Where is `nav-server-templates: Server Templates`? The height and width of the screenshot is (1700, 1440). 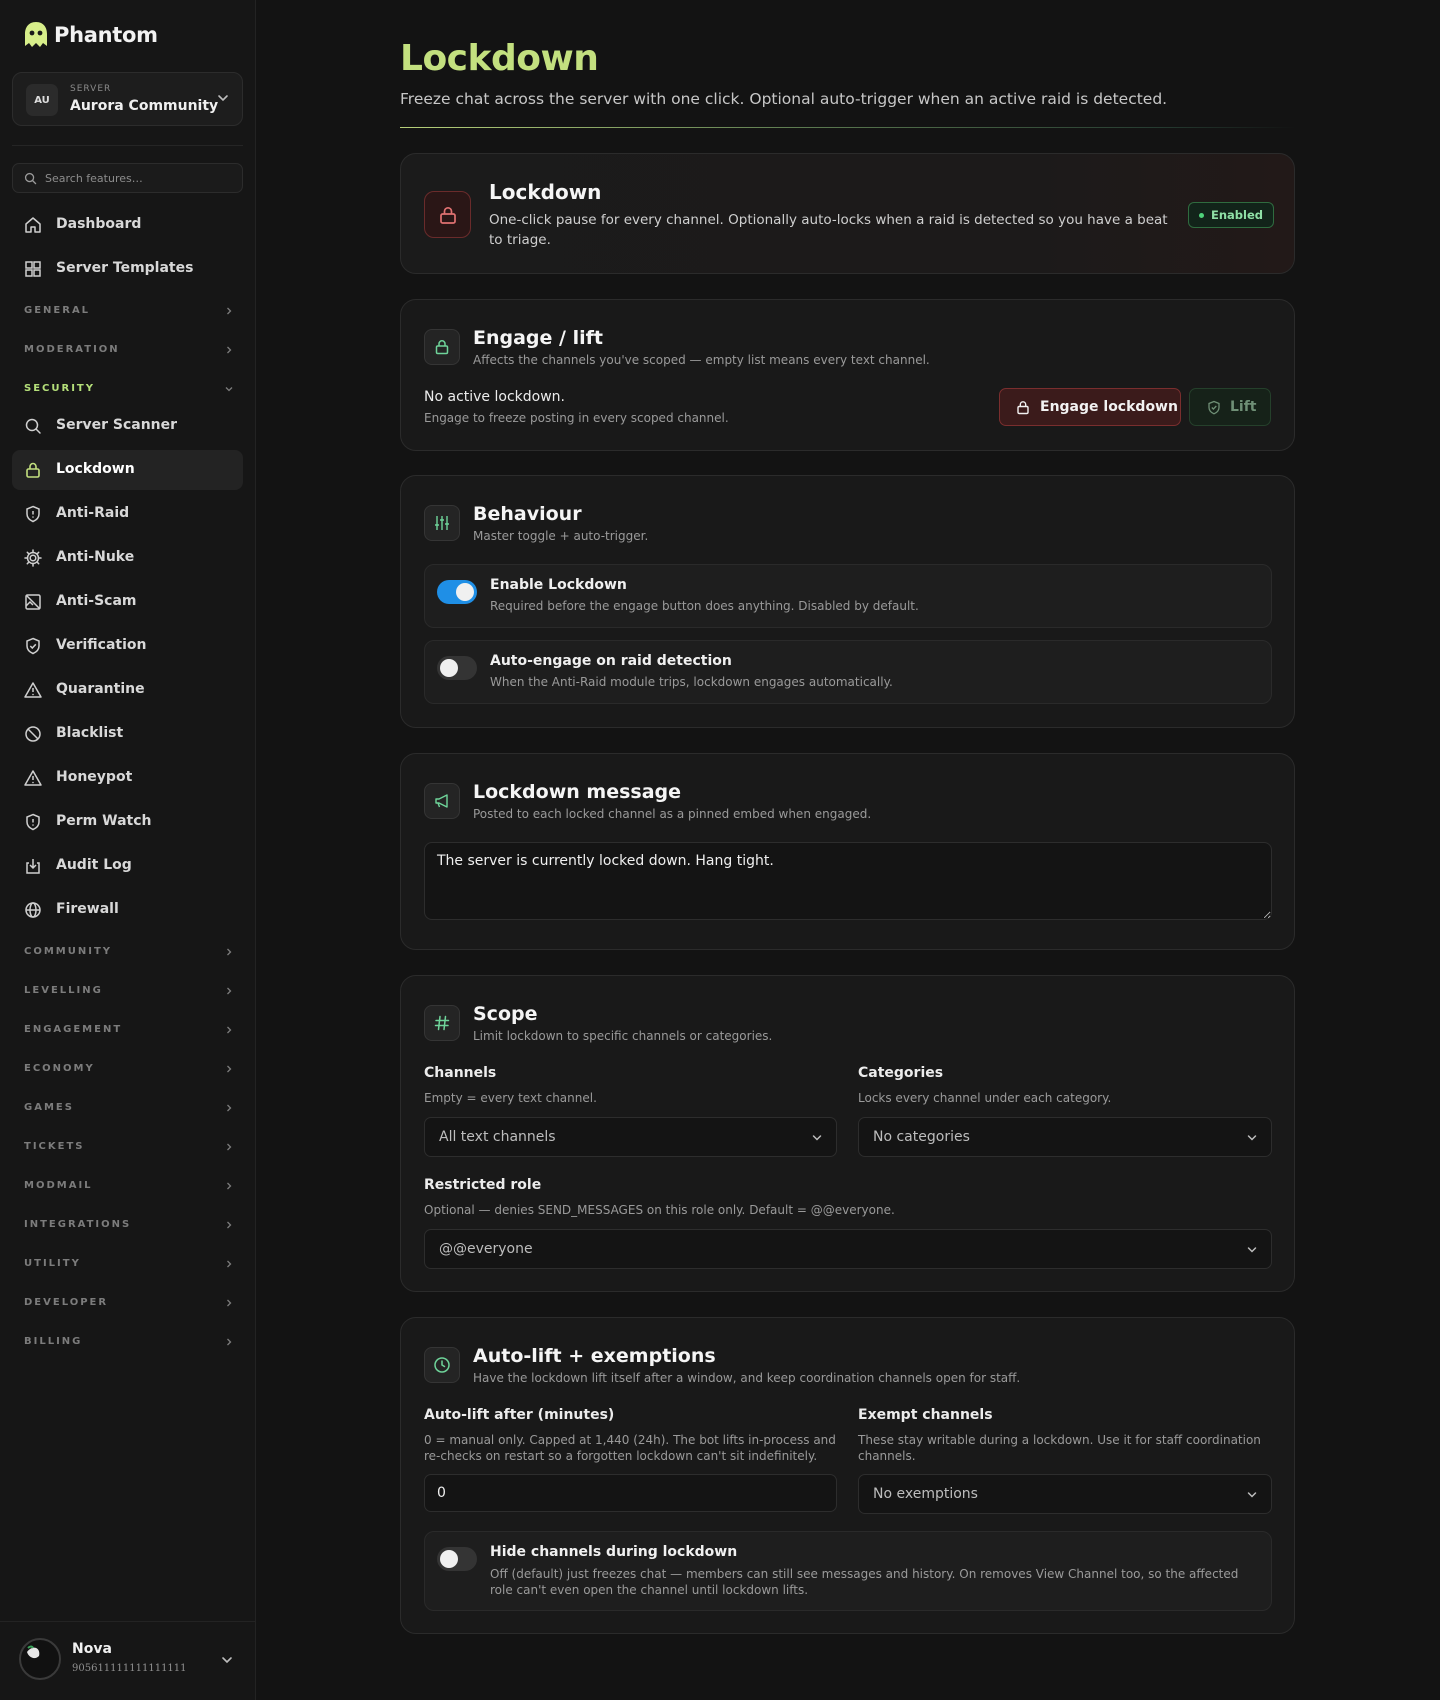
nav-server-templates: Server Templates is located at coordinates (127, 269).